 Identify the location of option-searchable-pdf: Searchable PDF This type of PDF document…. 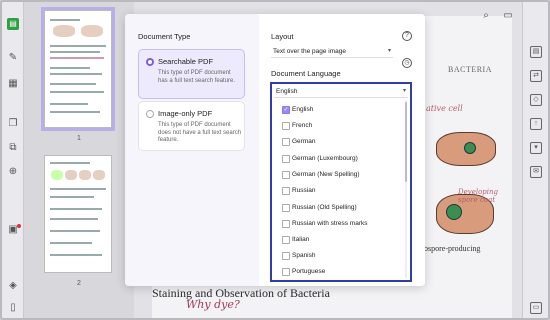
(191, 74).